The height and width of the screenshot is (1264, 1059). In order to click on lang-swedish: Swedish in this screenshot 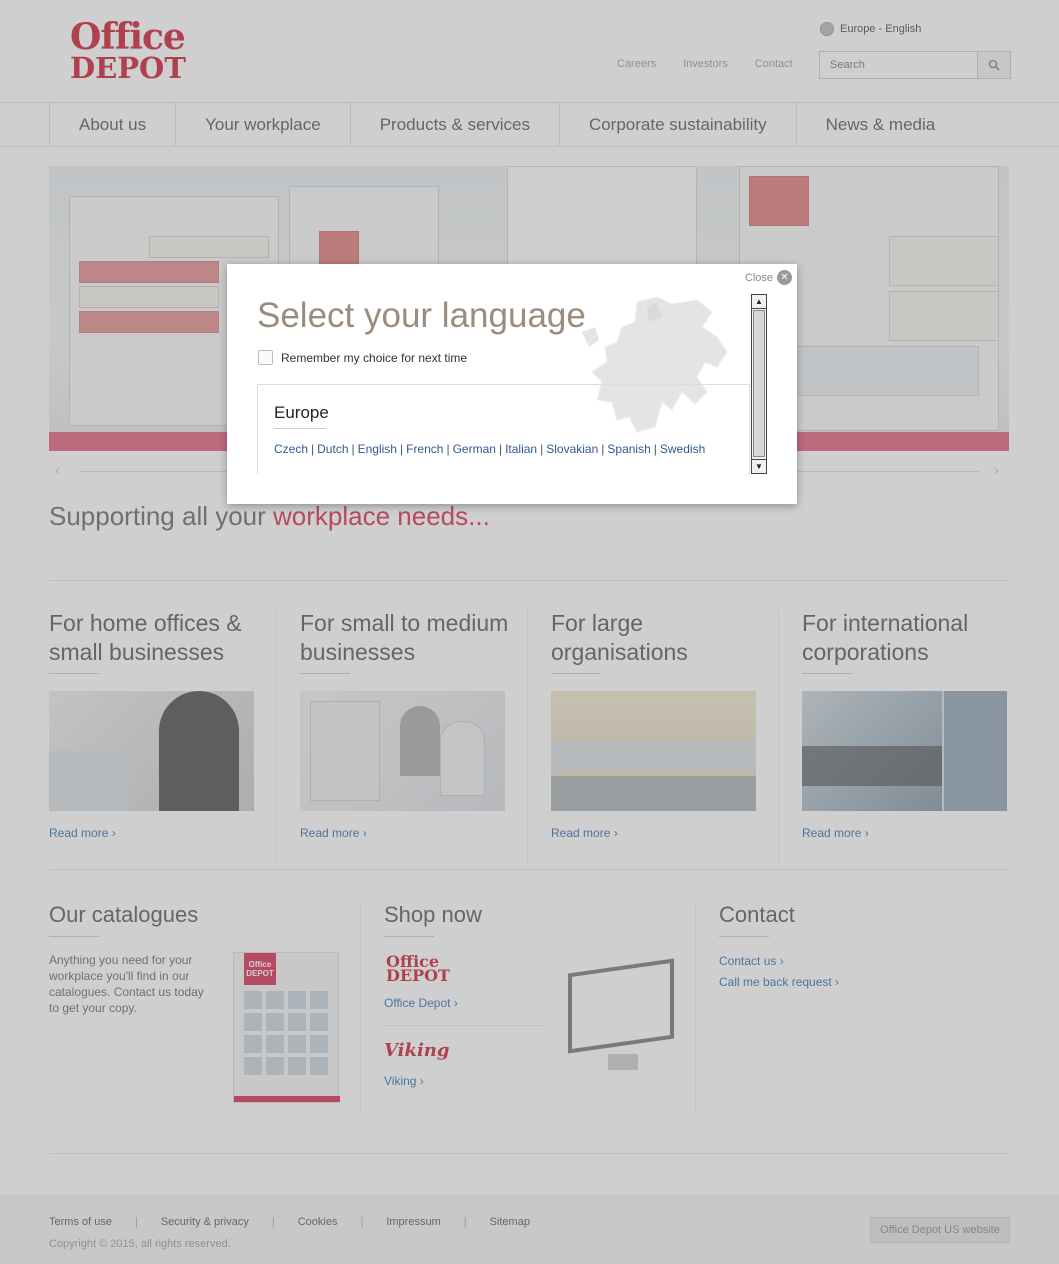, I will do `click(682, 449)`.